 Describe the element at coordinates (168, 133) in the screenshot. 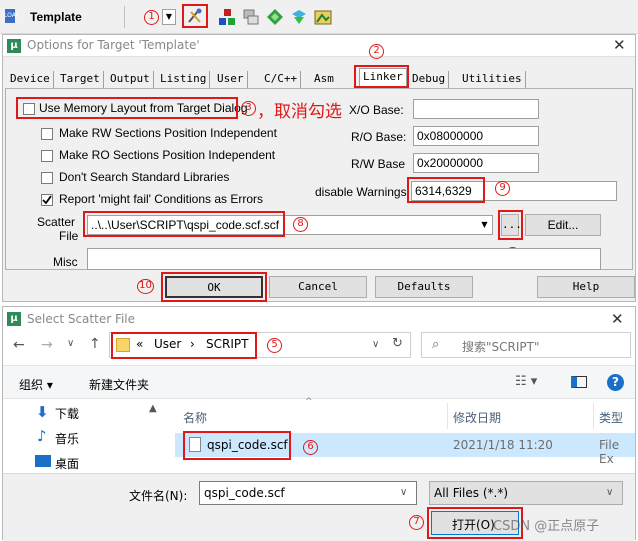

I see `rw-position-independent-label: Make RW Sections Position Independent` at that location.